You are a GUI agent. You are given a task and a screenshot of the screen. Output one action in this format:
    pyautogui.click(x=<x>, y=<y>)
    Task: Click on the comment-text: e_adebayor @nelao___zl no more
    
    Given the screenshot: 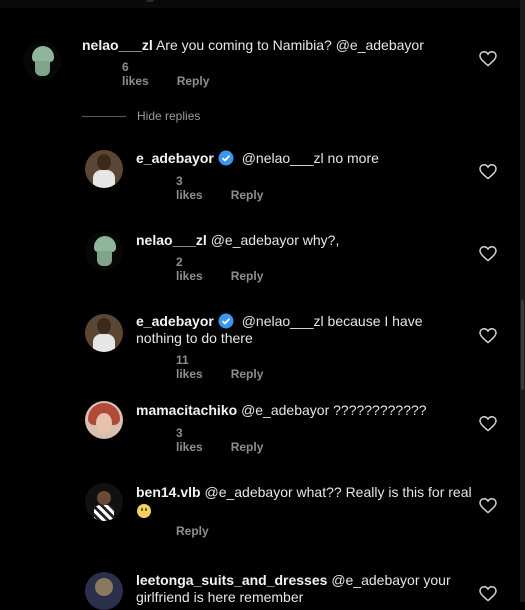 What is the action you would take?
    pyautogui.click(x=257, y=158)
    